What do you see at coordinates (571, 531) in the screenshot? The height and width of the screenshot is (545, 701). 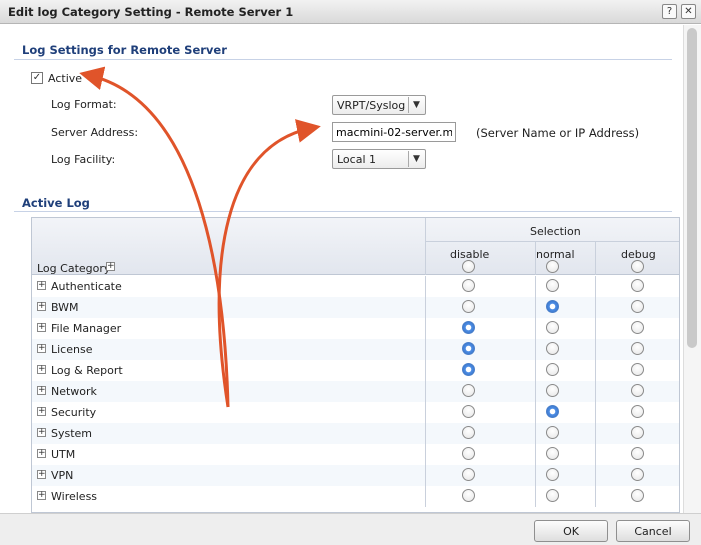 I see `ok-button: OK` at bounding box center [571, 531].